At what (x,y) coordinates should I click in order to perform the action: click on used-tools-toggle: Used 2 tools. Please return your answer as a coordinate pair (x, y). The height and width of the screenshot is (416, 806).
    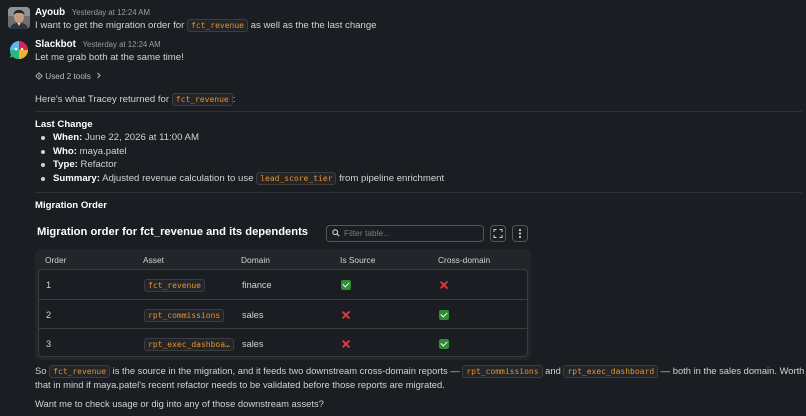
    Looking at the image, I should click on (68, 76).